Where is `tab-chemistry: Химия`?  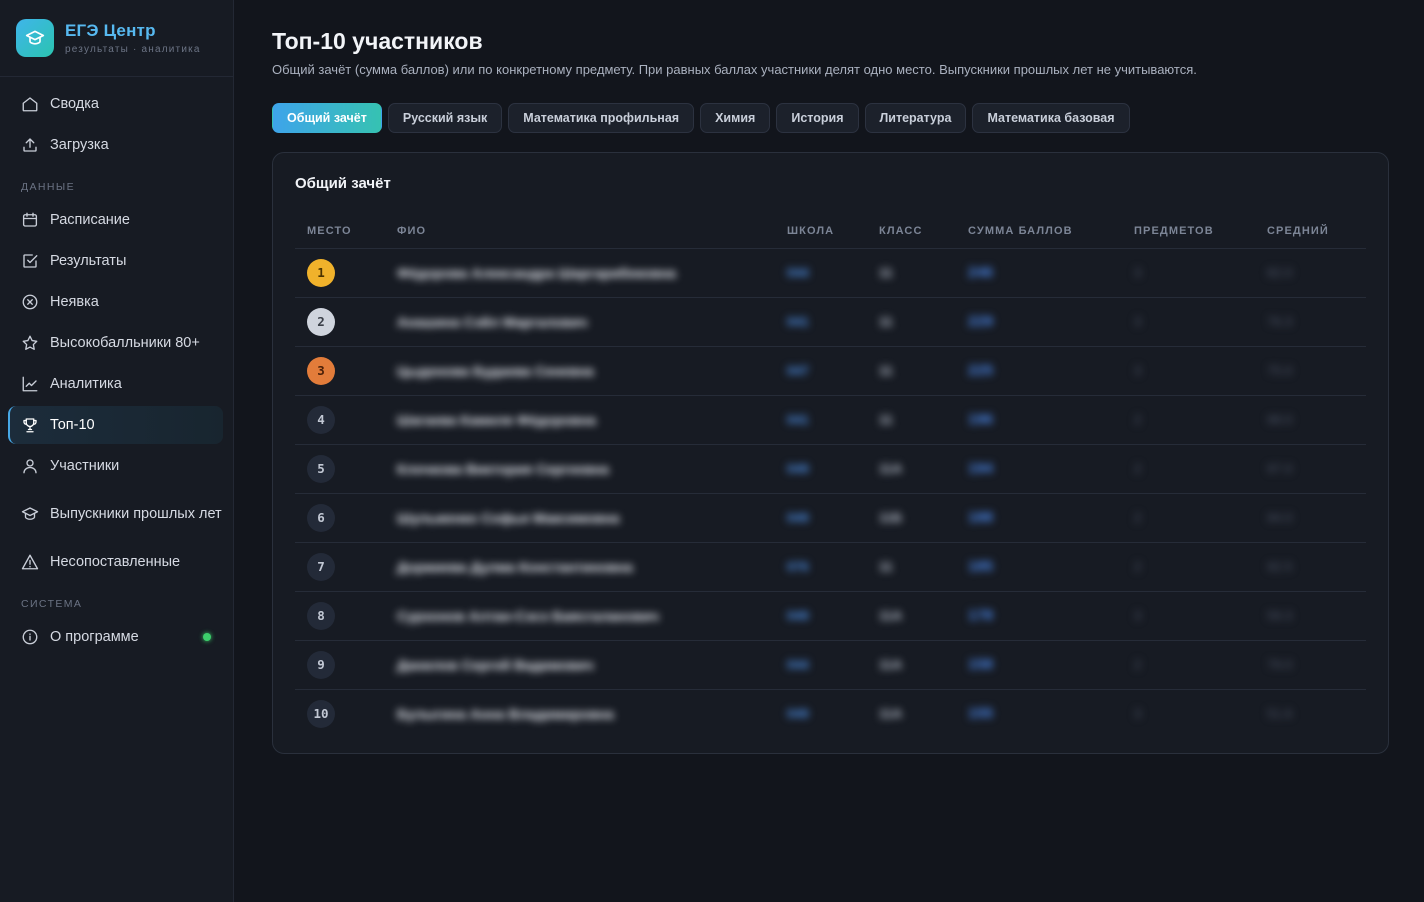
tab-chemistry: Химия is located at coordinates (735, 118).